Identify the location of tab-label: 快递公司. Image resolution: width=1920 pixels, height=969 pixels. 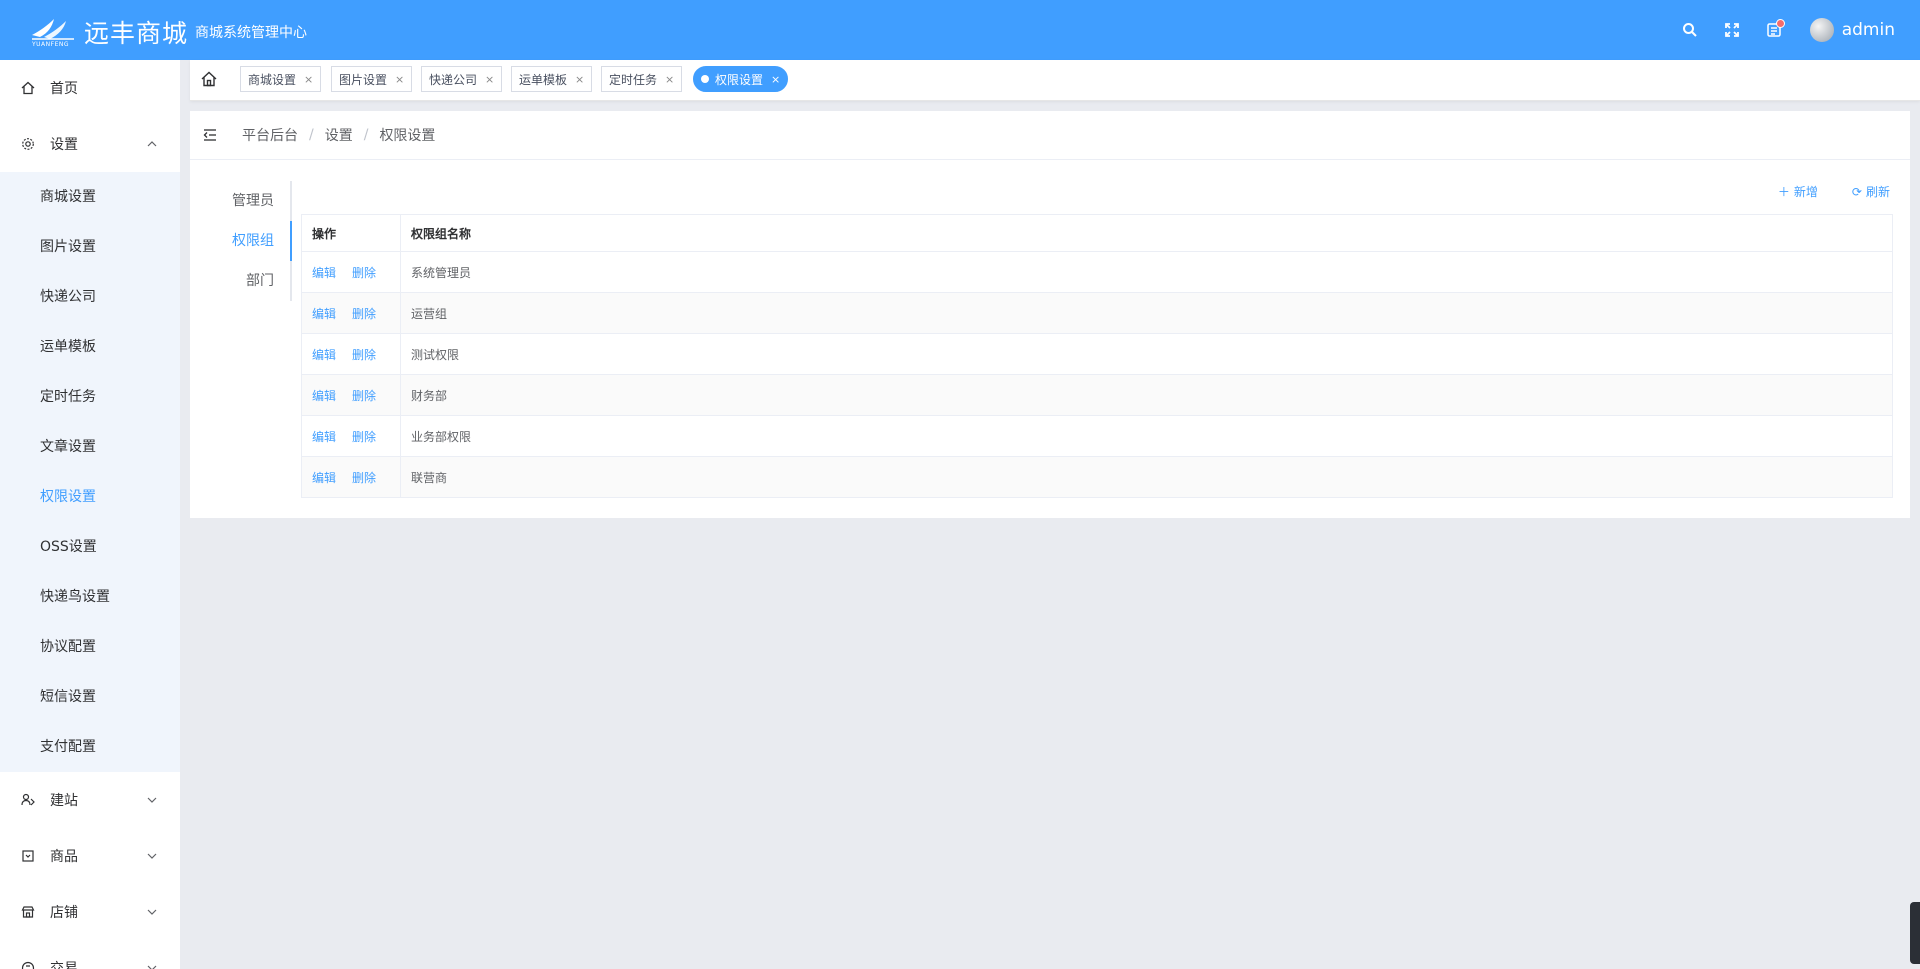
(453, 79).